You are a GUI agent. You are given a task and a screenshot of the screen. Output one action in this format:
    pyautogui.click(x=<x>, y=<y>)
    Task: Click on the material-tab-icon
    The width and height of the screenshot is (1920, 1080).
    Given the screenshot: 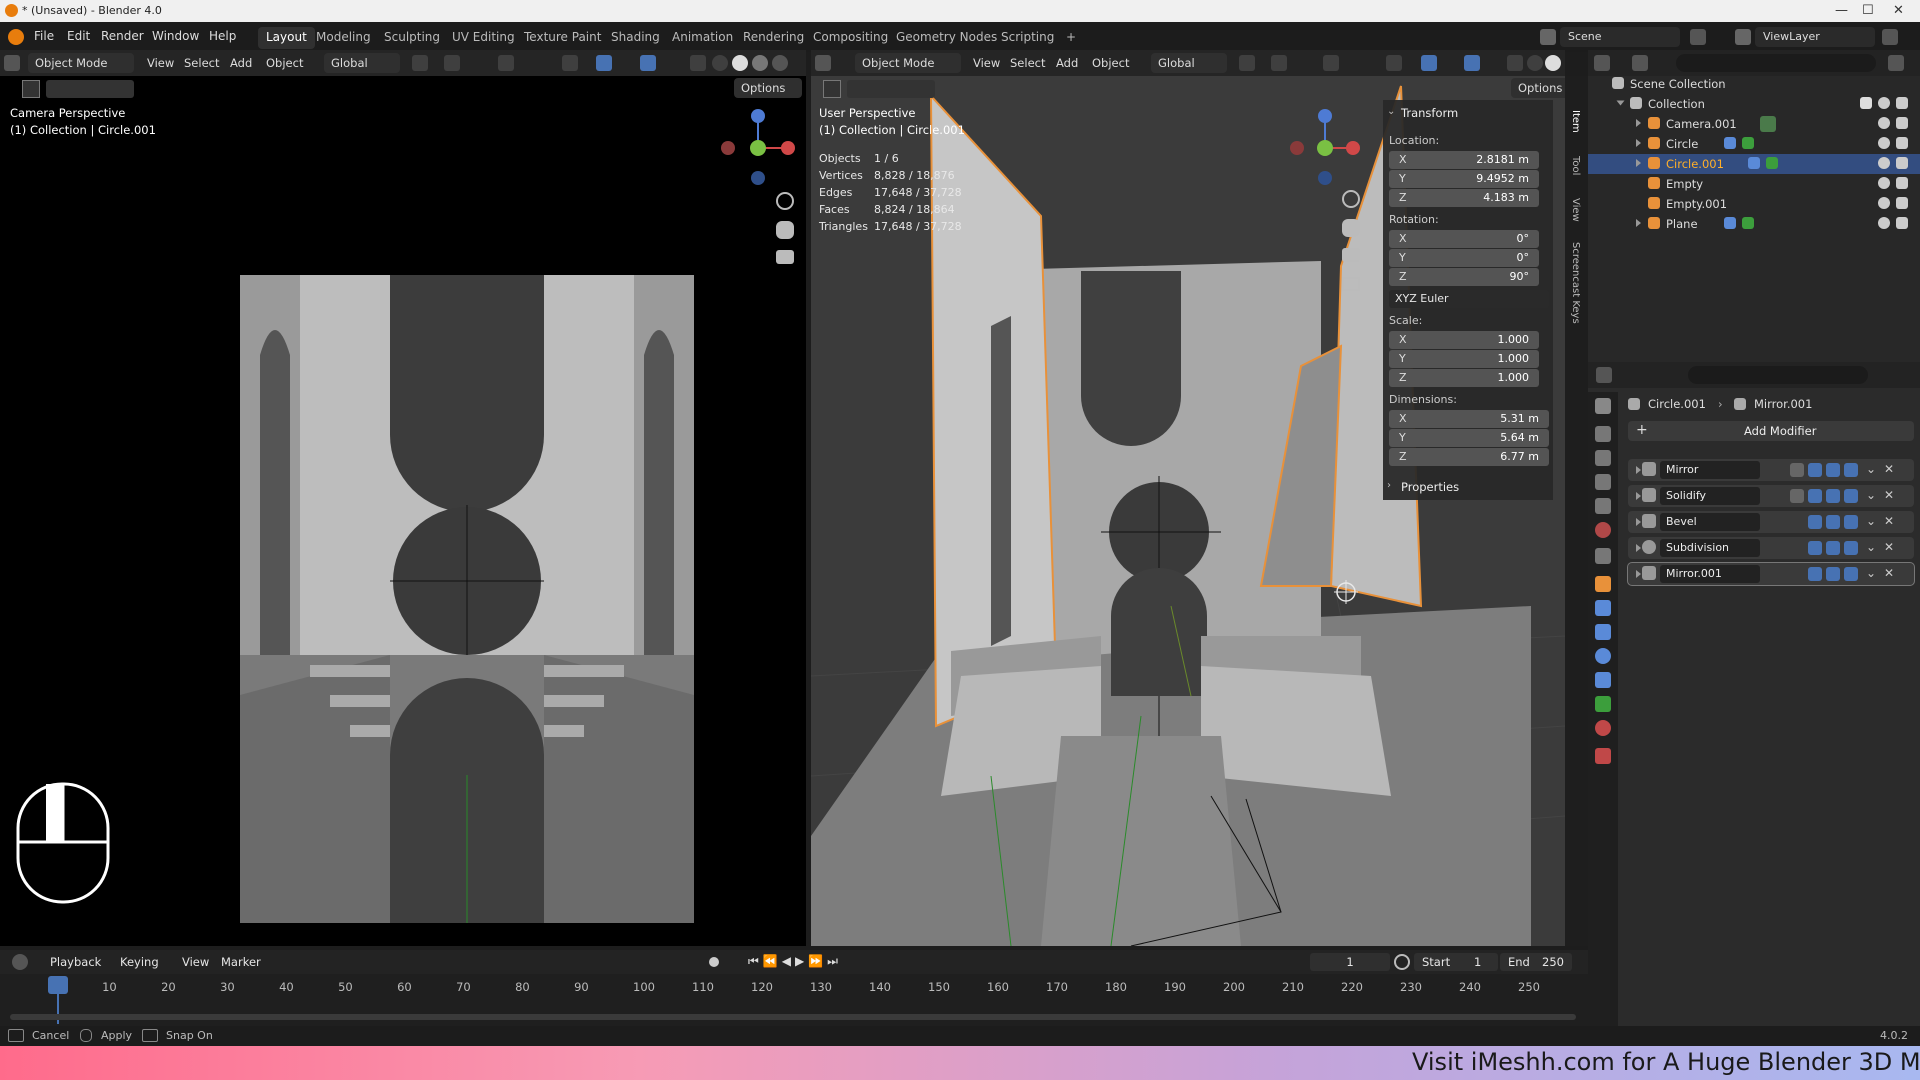 What is the action you would take?
    pyautogui.click(x=1603, y=728)
    